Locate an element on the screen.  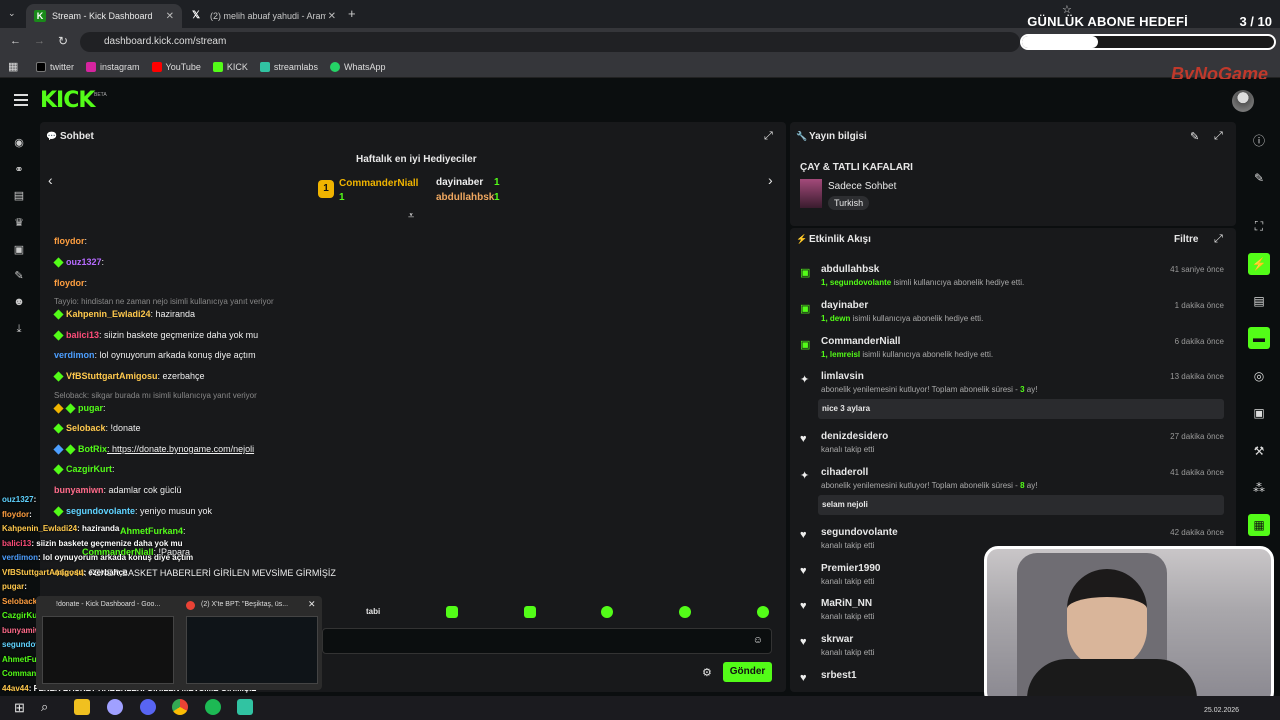
activity-username: Premier1990 is located at coordinates (851, 568).